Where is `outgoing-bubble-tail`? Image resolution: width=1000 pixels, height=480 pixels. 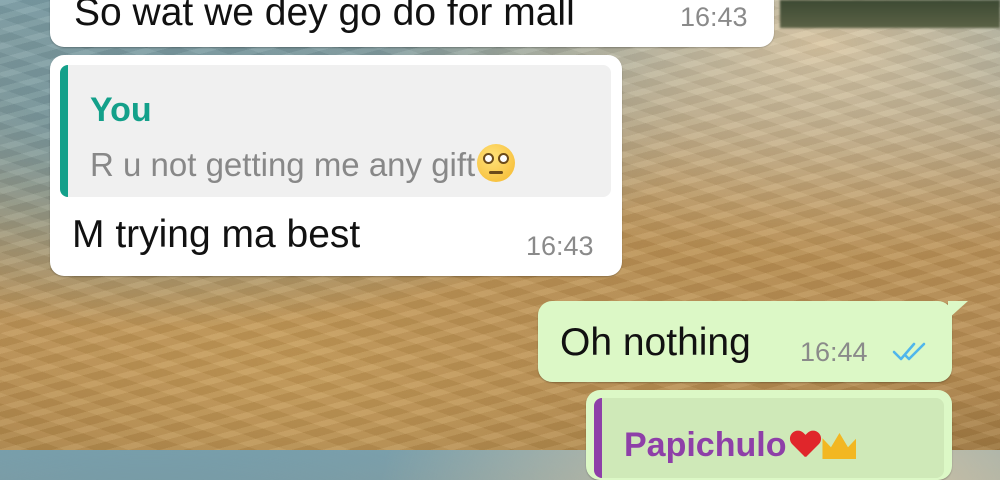
outgoing-bubble-tail is located at coordinates (958, 310).